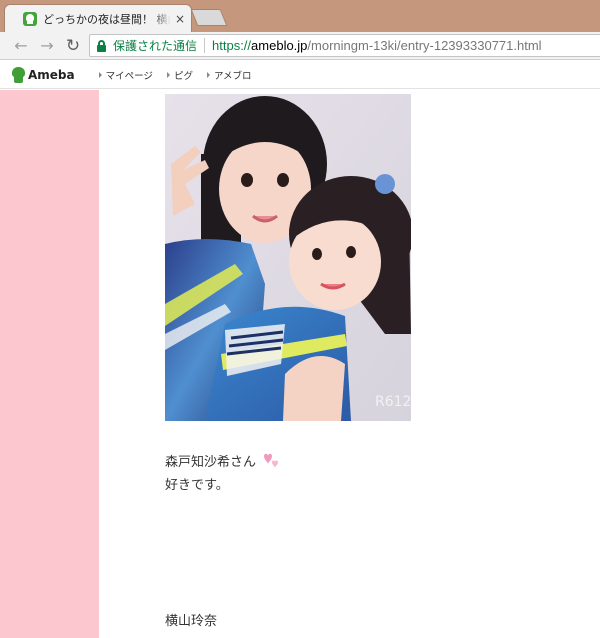 The width and height of the screenshot is (600, 638). Describe the element at coordinates (300, 75) in the screenshot. I see `ameba-header-bar: Ameba マイページ ピグ アメブロ` at that location.